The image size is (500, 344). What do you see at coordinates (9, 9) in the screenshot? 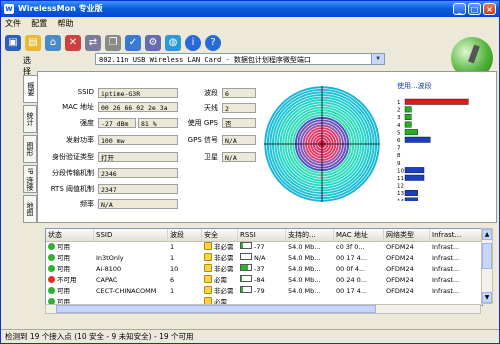
I see `app-icon: w` at bounding box center [9, 9].